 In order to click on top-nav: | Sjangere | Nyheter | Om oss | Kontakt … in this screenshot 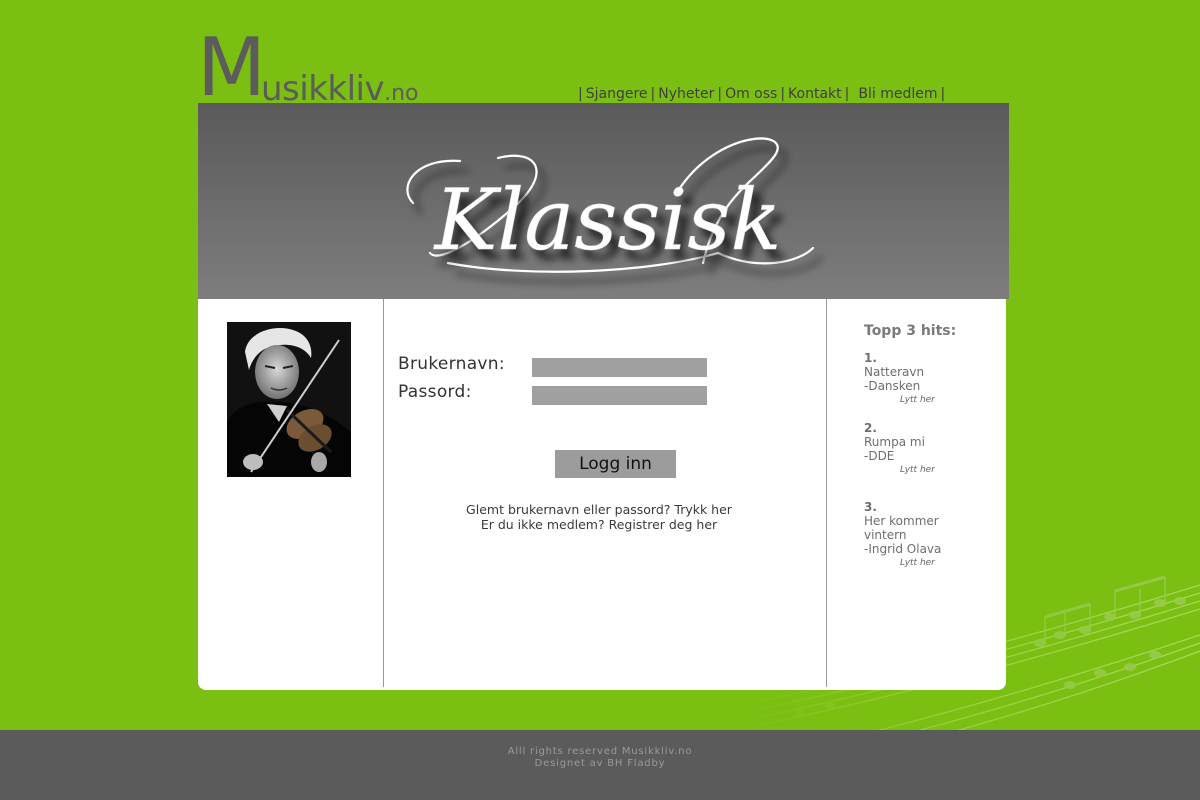, I will do `click(795, 94)`.